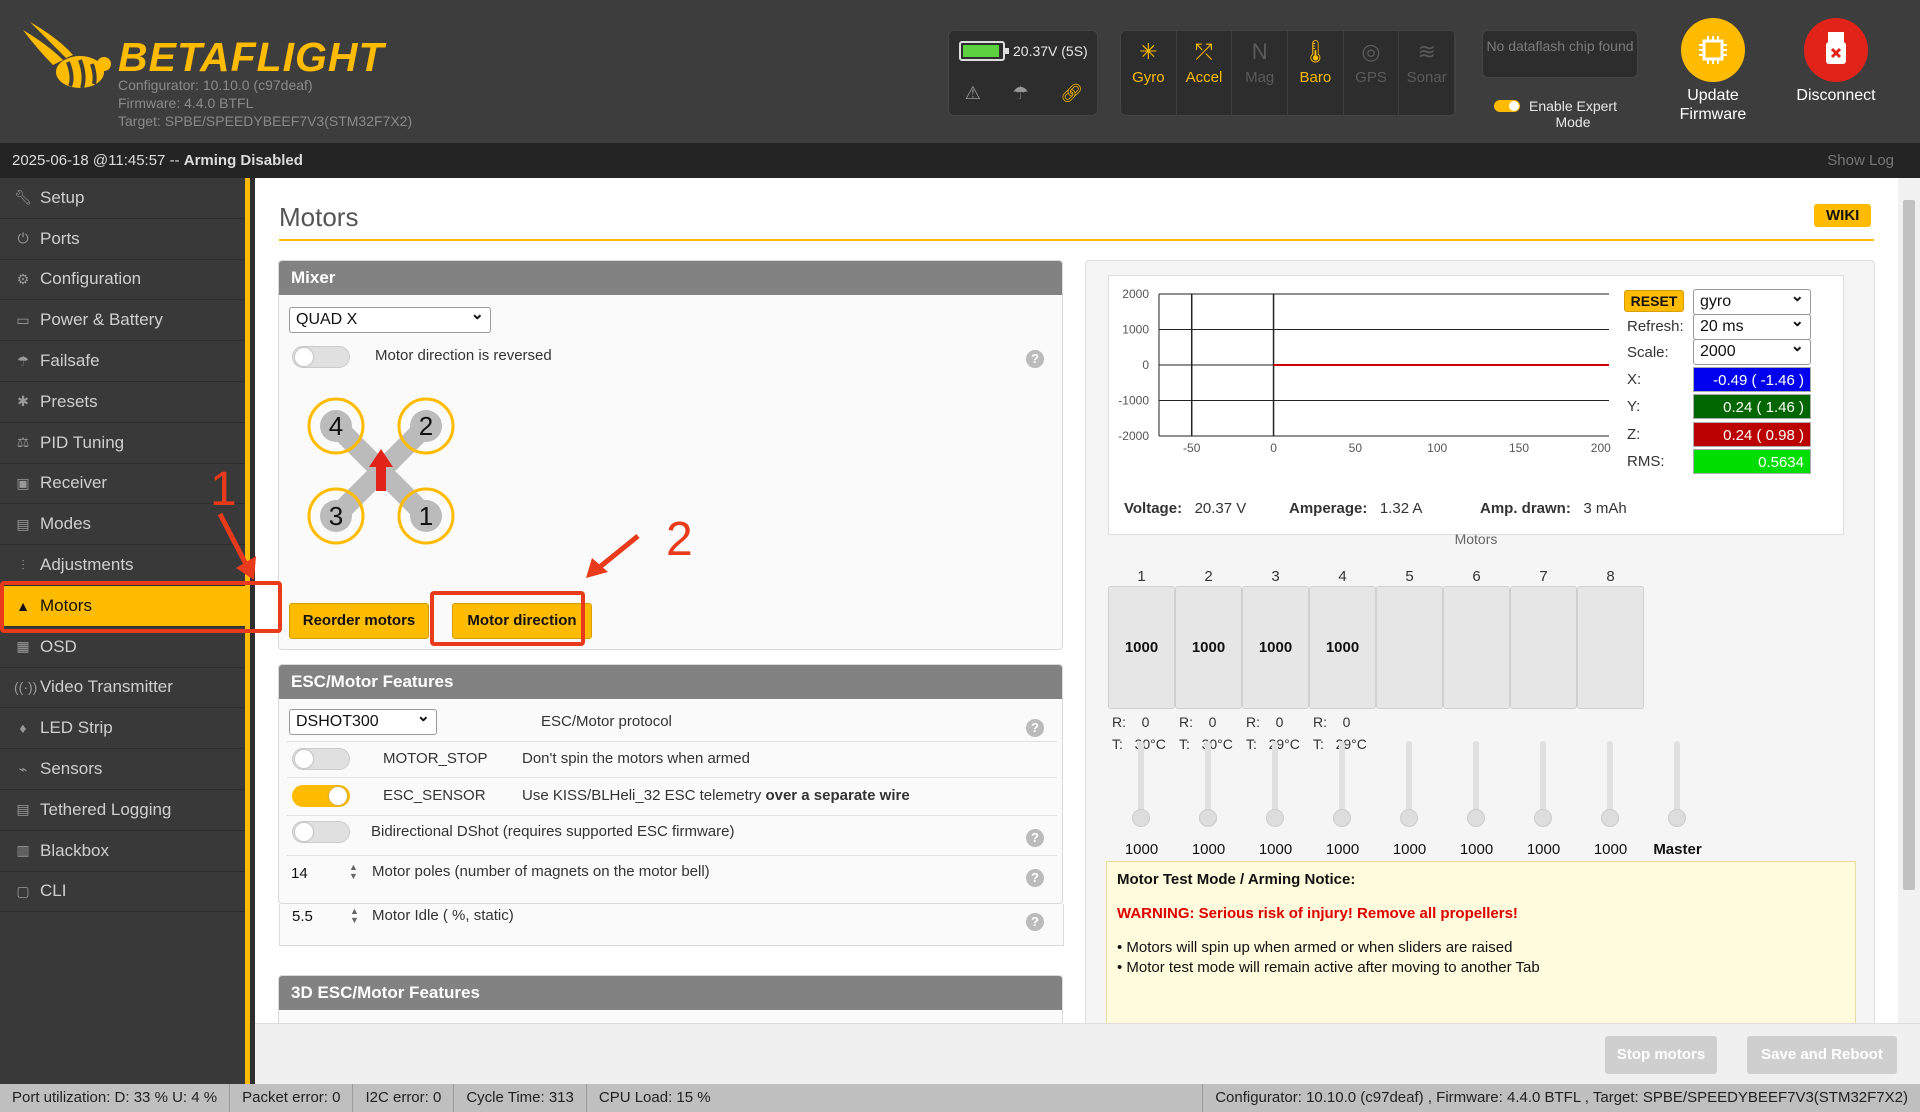 The height and width of the screenshot is (1112, 1920). What do you see at coordinates (122, 892) in the screenshot?
I see `sidebar-item-cli: ▢ CLI` at bounding box center [122, 892].